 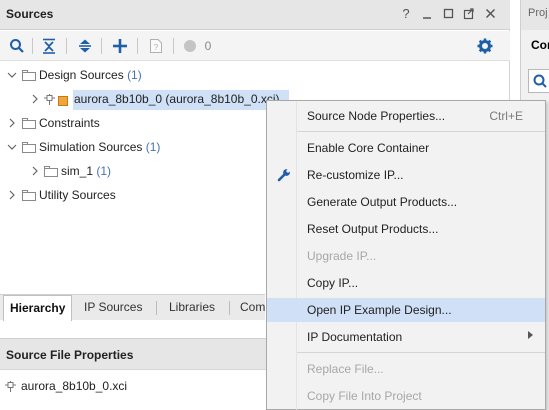 I want to click on tree-node-constraints: Constraints, so click(x=150, y=124).